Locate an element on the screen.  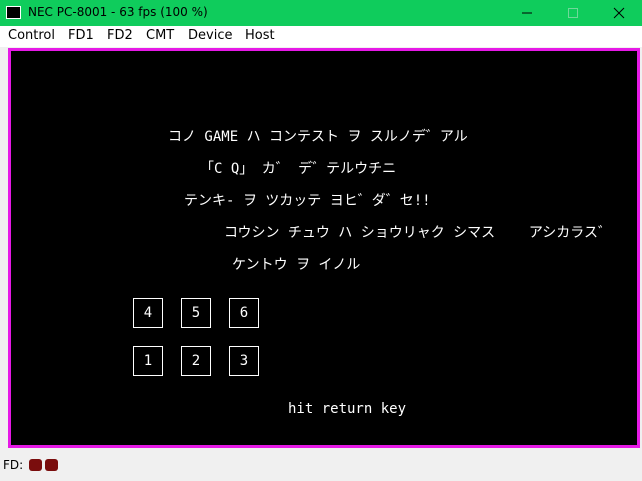
key-box-2: 2 is located at coordinates (196, 361).